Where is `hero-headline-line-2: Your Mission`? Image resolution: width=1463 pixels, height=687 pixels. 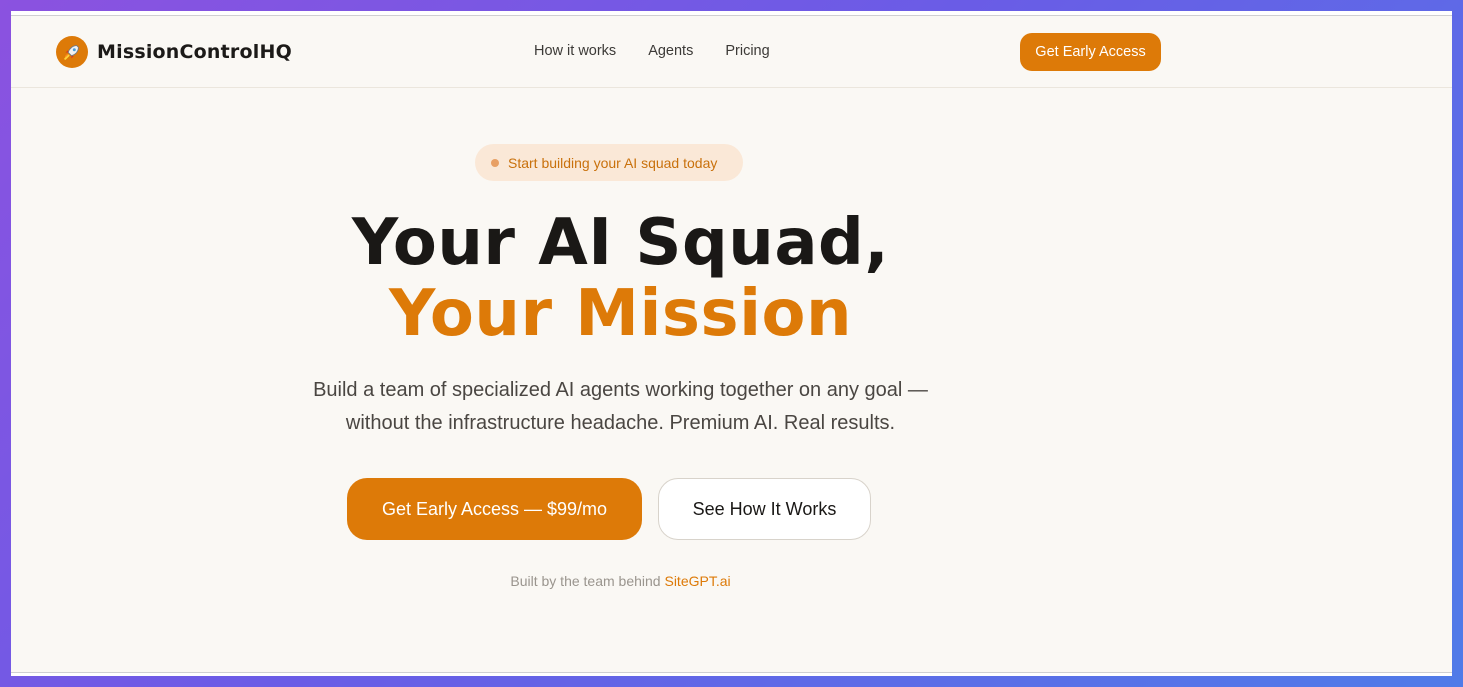
hero-headline-line-2: Your Mission is located at coordinates (620, 314).